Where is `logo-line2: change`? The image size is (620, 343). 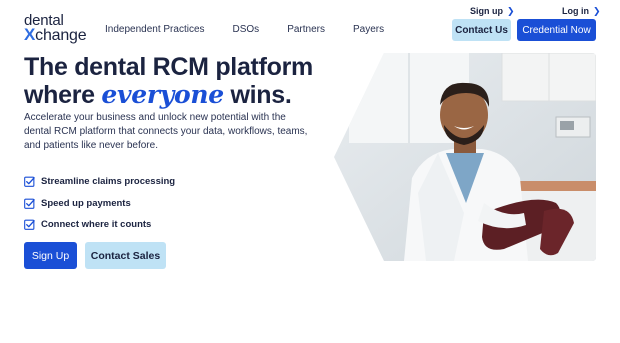
logo-line2: change is located at coordinates (61, 35).